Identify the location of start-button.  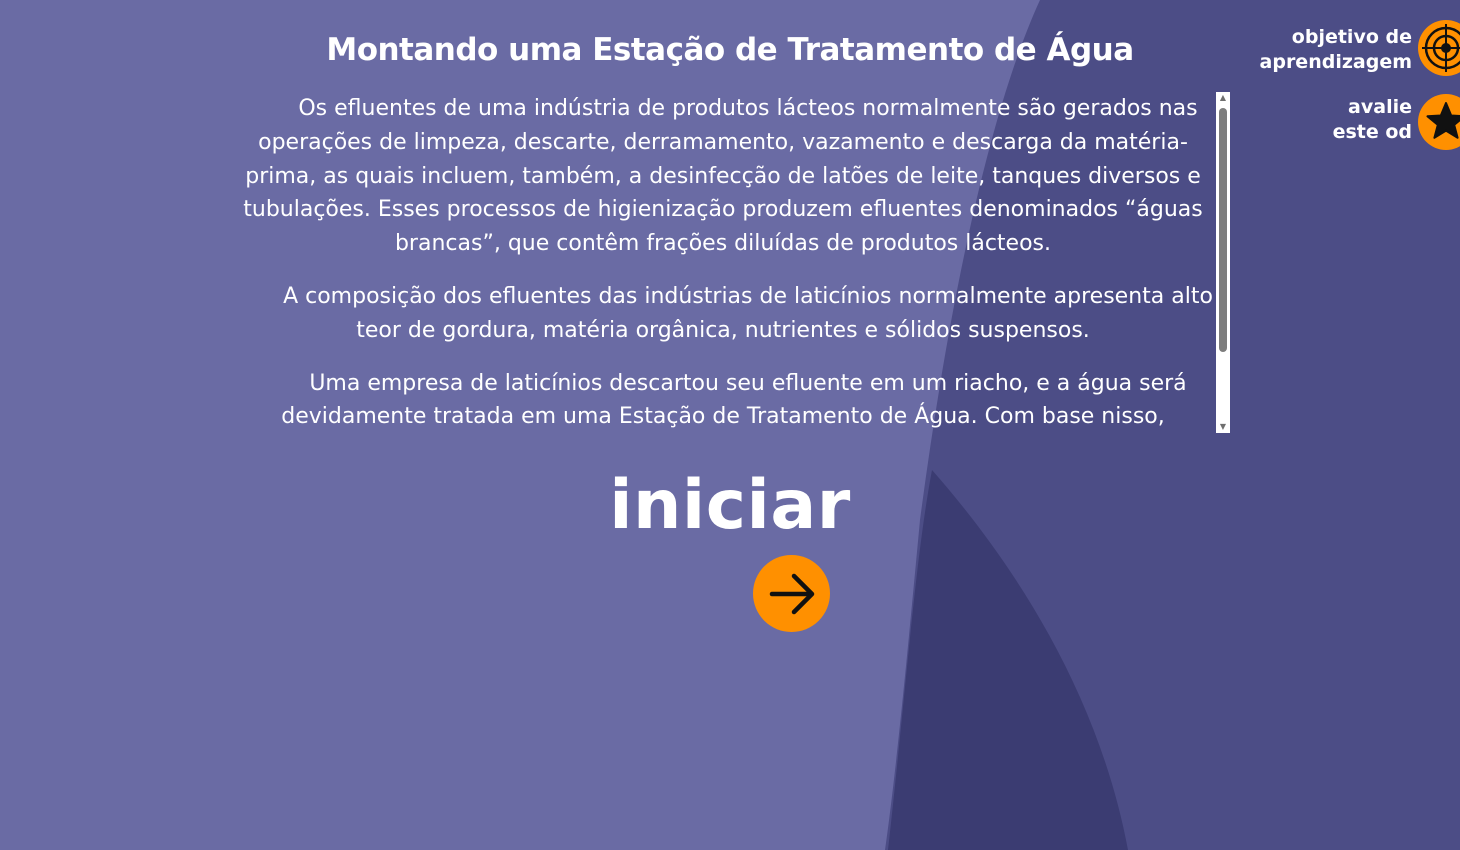
(791, 593).